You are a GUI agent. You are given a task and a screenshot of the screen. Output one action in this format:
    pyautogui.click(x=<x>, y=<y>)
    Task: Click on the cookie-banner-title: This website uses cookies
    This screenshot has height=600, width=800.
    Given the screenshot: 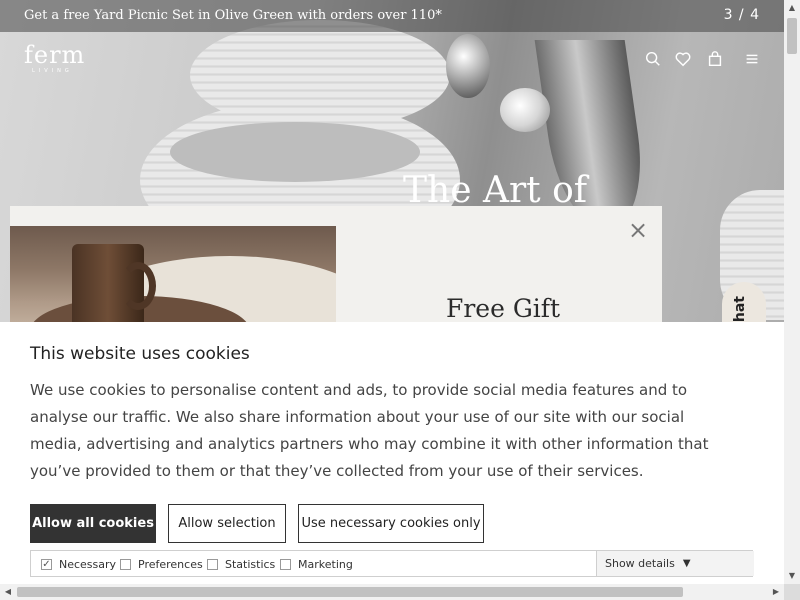 What is the action you would take?
    pyautogui.click(x=140, y=354)
    